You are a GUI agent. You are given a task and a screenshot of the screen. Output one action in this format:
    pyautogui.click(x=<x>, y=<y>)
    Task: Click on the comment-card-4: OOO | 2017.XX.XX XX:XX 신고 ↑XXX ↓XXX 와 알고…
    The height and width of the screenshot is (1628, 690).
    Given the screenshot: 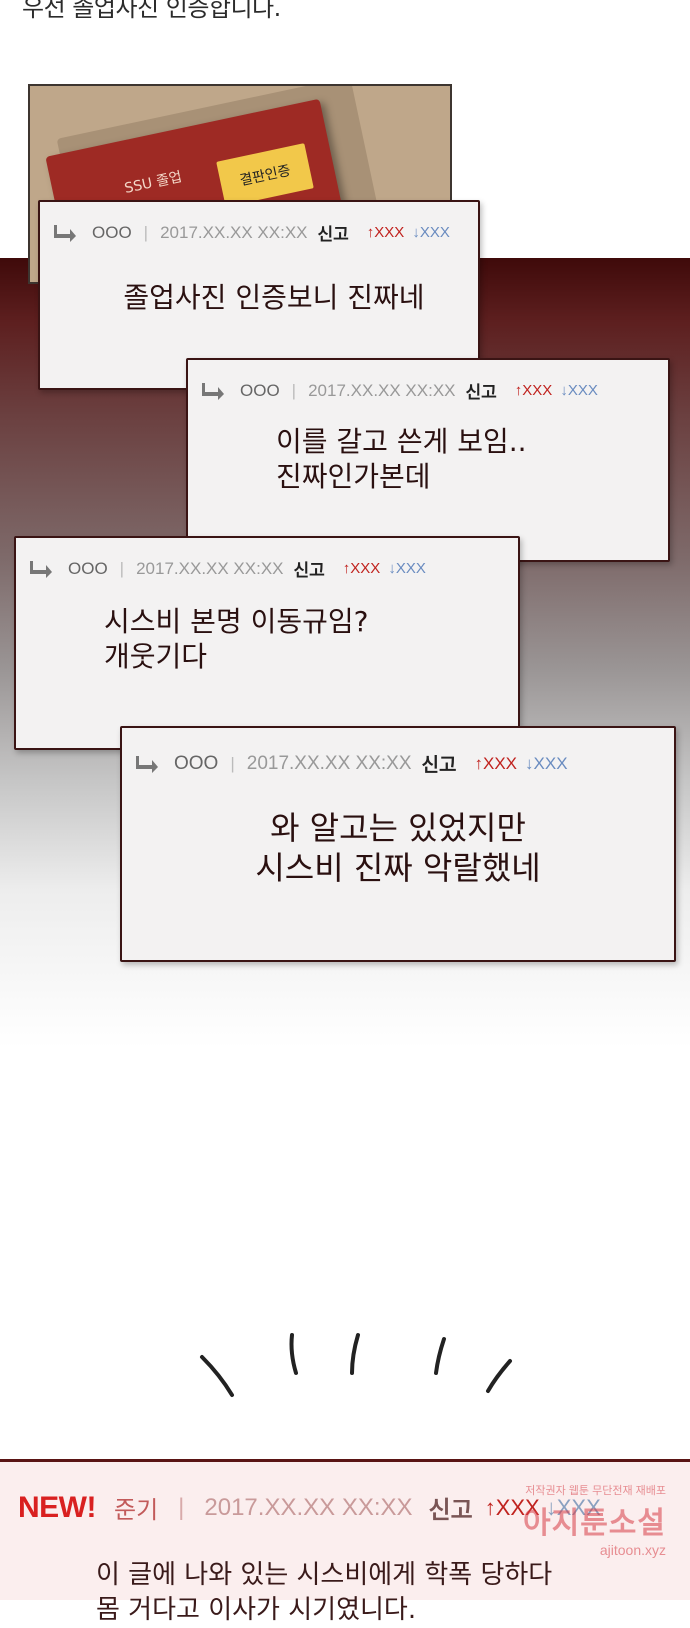 What is the action you would take?
    pyautogui.click(x=398, y=844)
    